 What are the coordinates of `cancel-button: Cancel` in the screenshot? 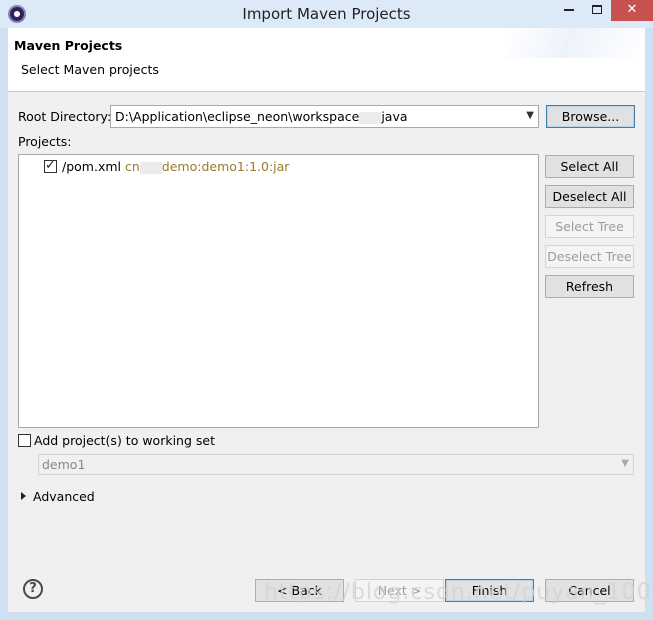 It's located at (589, 590).